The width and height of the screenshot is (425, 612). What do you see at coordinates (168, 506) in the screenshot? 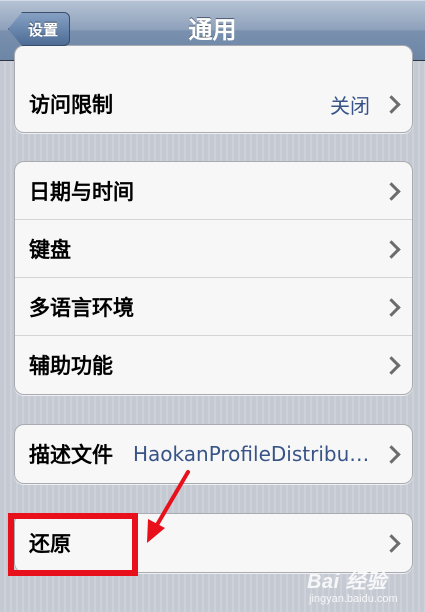
I see `annotation-arrow` at bounding box center [168, 506].